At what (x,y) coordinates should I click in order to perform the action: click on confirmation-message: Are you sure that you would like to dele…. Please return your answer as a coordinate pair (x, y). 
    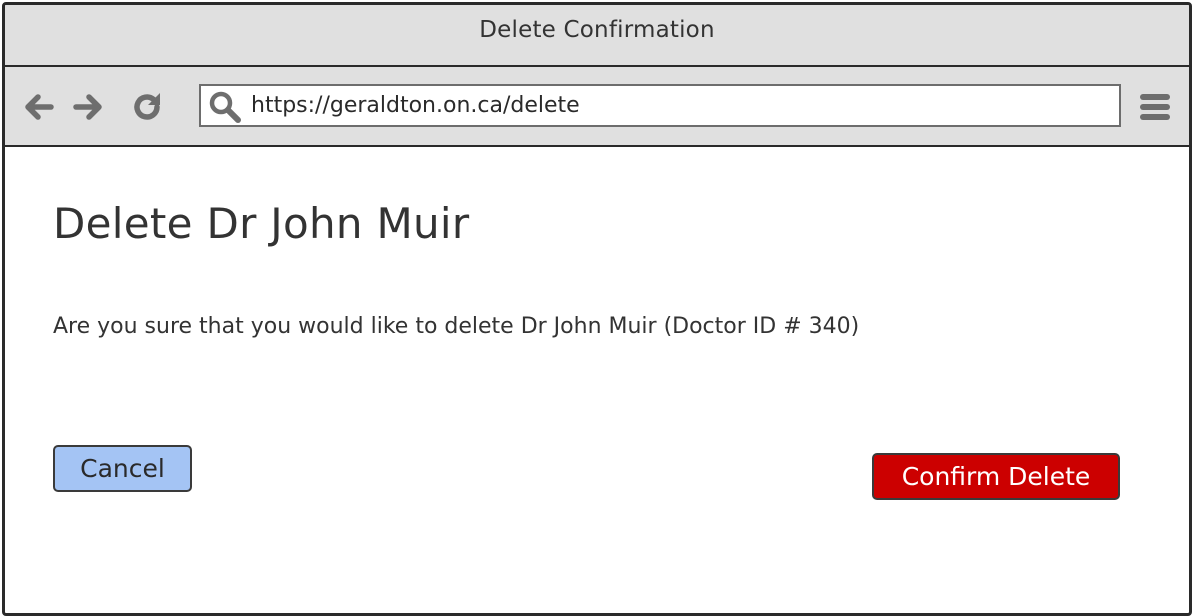
    Looking at the image, I should click on (456, 326).